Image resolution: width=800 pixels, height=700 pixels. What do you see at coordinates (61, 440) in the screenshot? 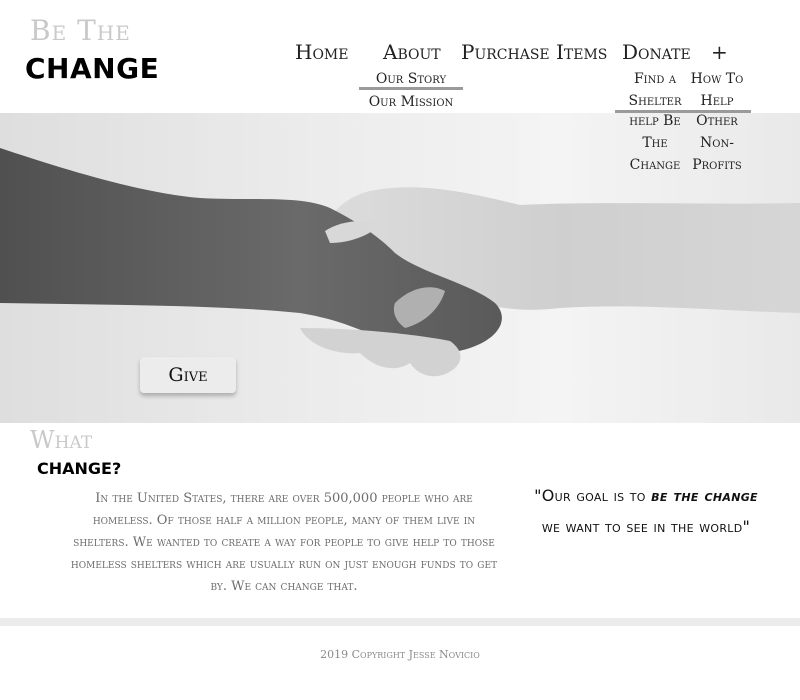
I see `section-heading-what: What` at bounding box center [61, 440].